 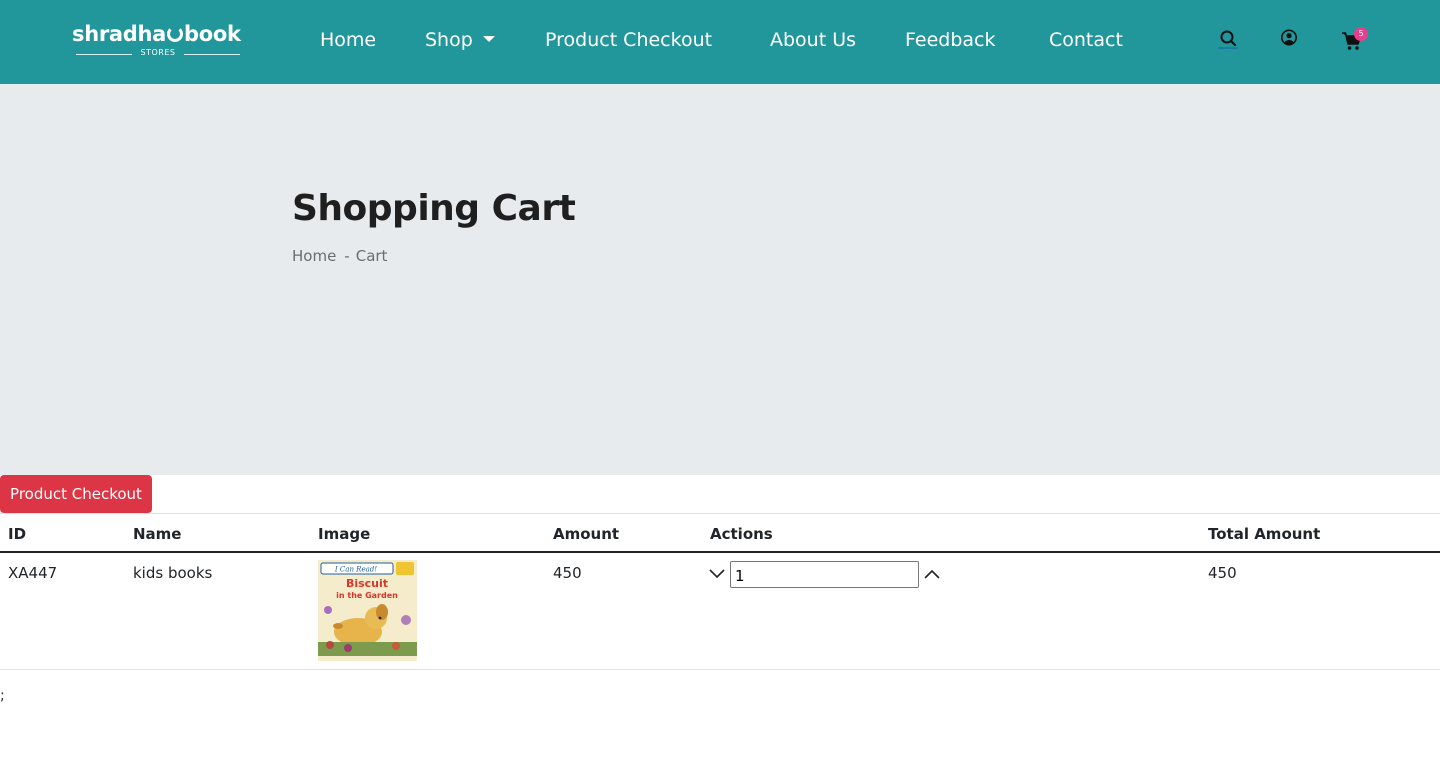 What do you see at coordinates (586, 534) in the screenshot?
I see `column-header-amount: Amount` at bounding box center [586, 534].